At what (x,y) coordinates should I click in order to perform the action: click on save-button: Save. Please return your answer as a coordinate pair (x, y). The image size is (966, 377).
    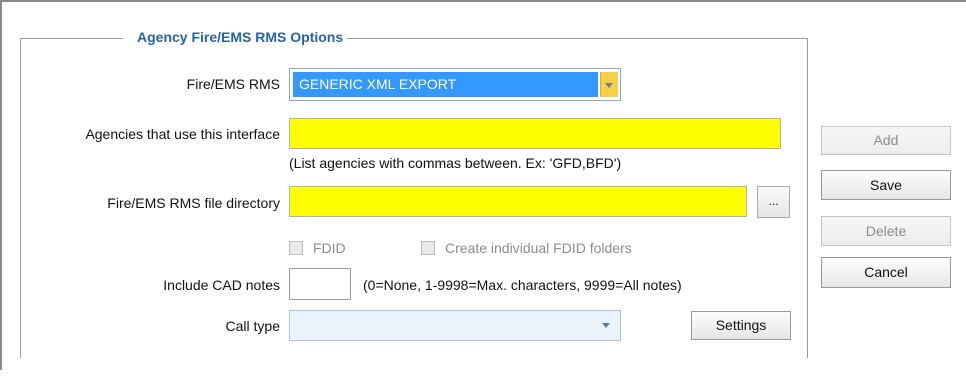
    Looking at the image, I should click on (886, 185).